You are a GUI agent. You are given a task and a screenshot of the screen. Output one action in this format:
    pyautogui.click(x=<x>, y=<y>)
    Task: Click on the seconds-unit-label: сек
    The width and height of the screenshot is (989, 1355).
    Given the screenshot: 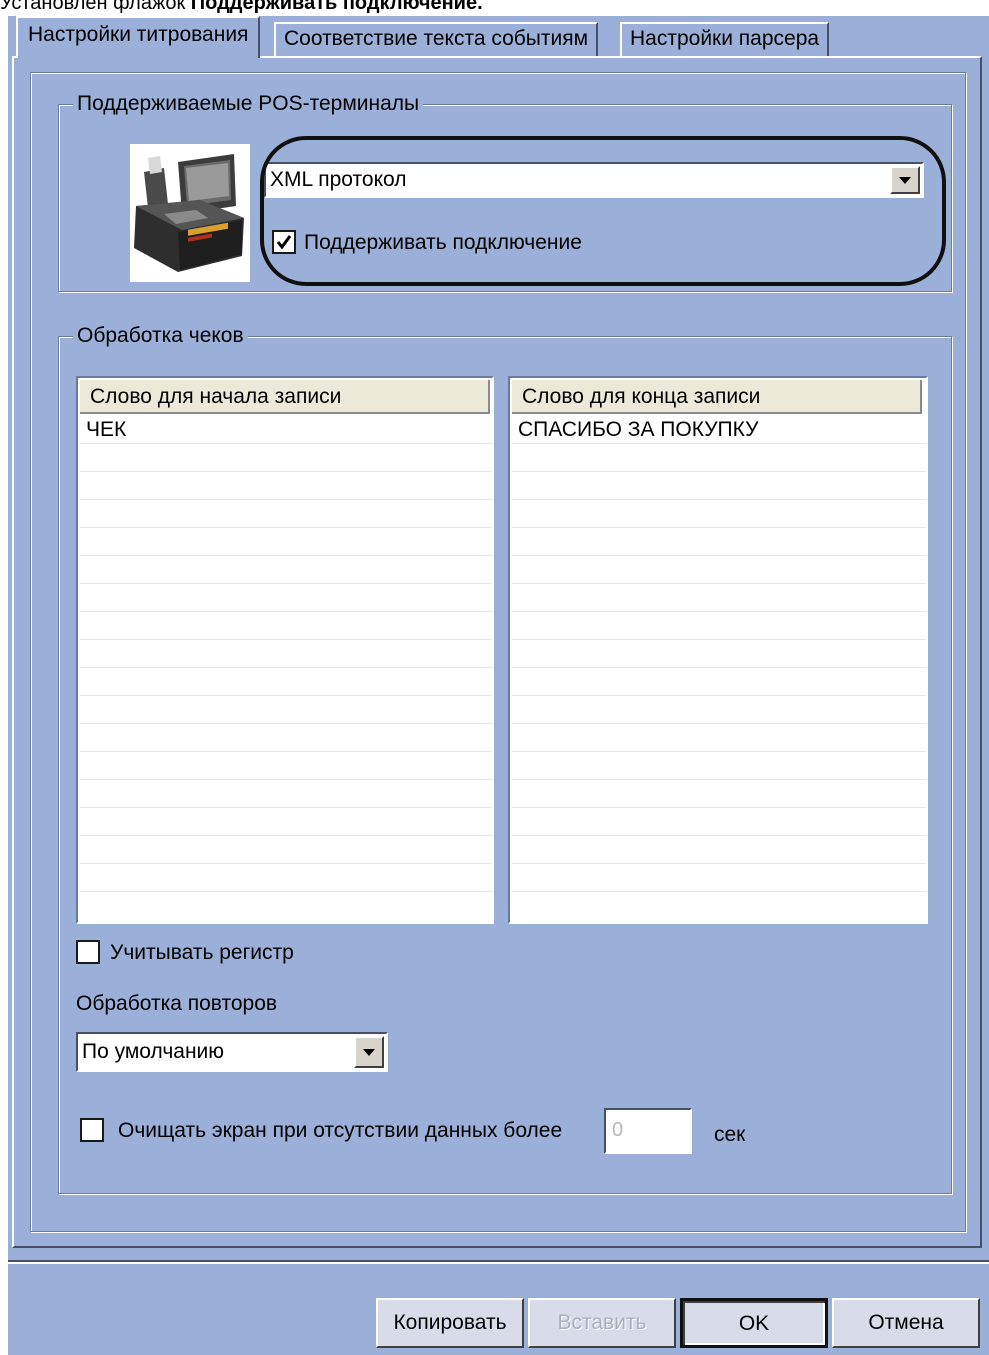 What is the action you would take?
    pyautogui.click(x=730, y=1134)
    